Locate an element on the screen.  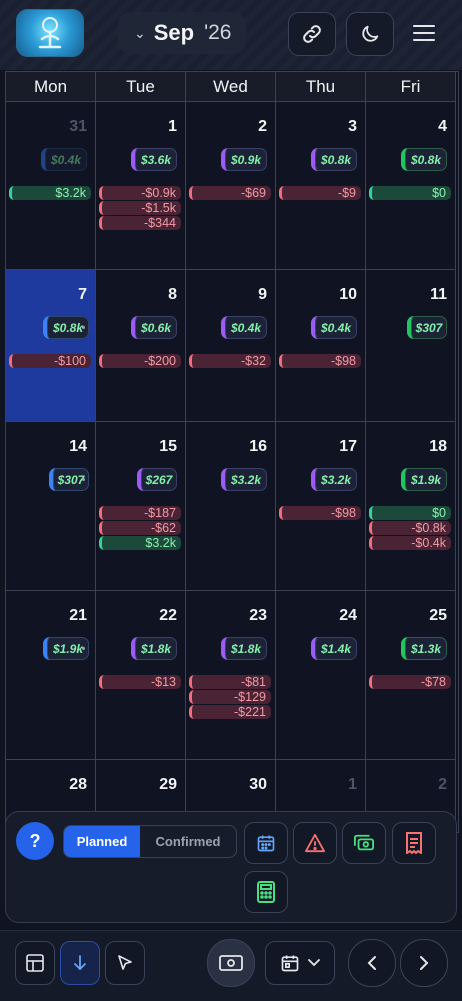
receipt-filter-button is located at coordinates (414, 843).